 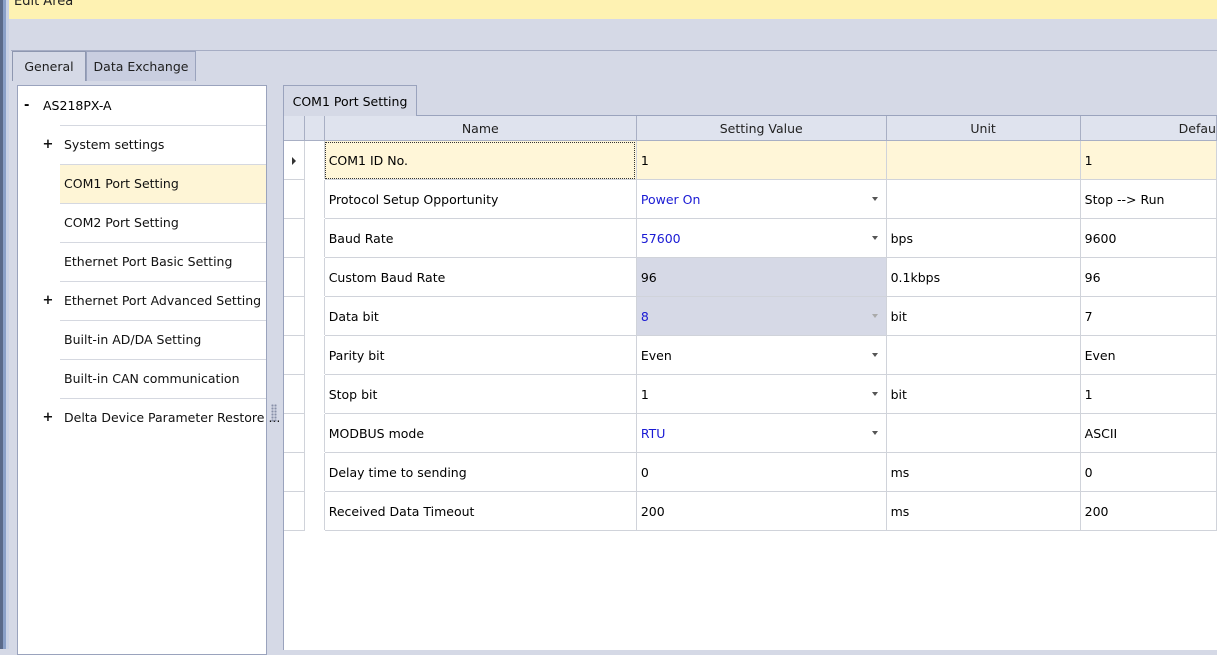 I want to click on current-row-arrow-icon, so click(x=293, y=160).